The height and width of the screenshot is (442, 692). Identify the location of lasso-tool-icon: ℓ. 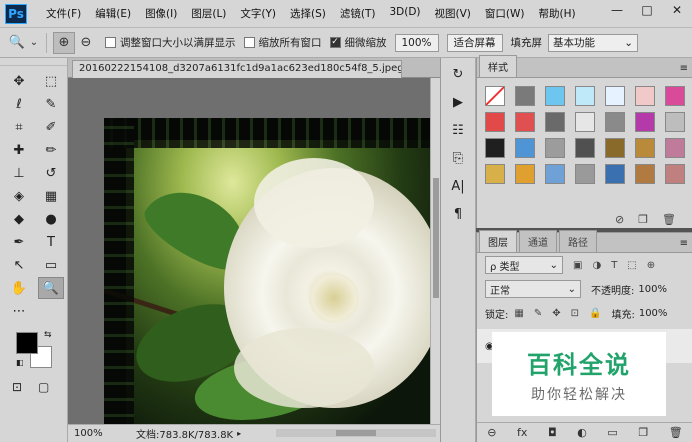
(19, 104).